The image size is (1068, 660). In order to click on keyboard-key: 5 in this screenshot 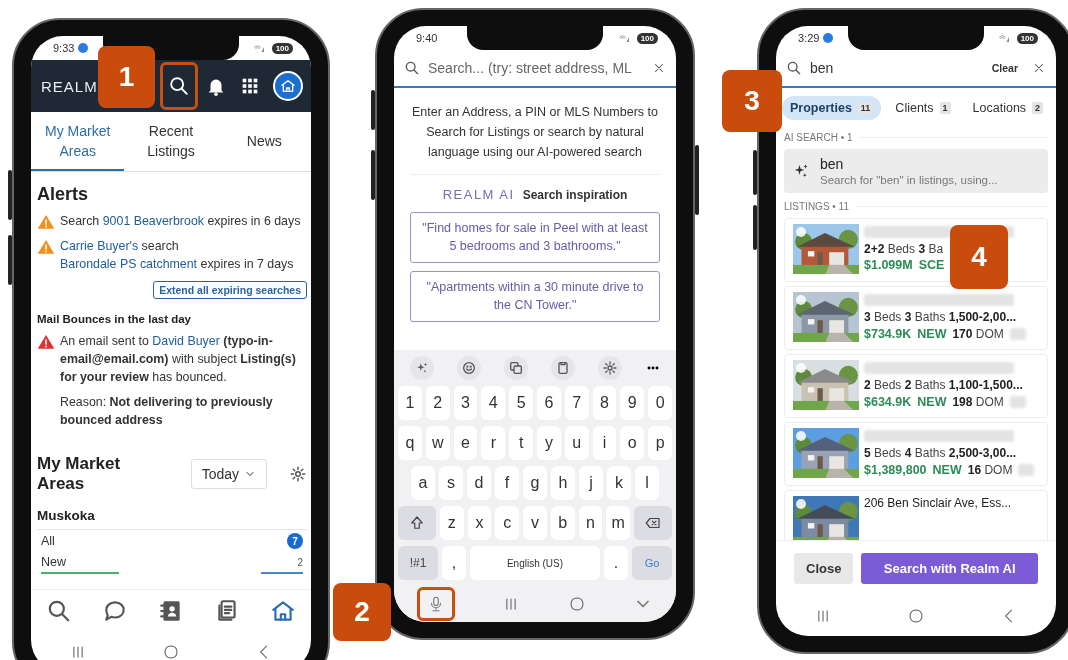, I will do `click(521, 403)`.